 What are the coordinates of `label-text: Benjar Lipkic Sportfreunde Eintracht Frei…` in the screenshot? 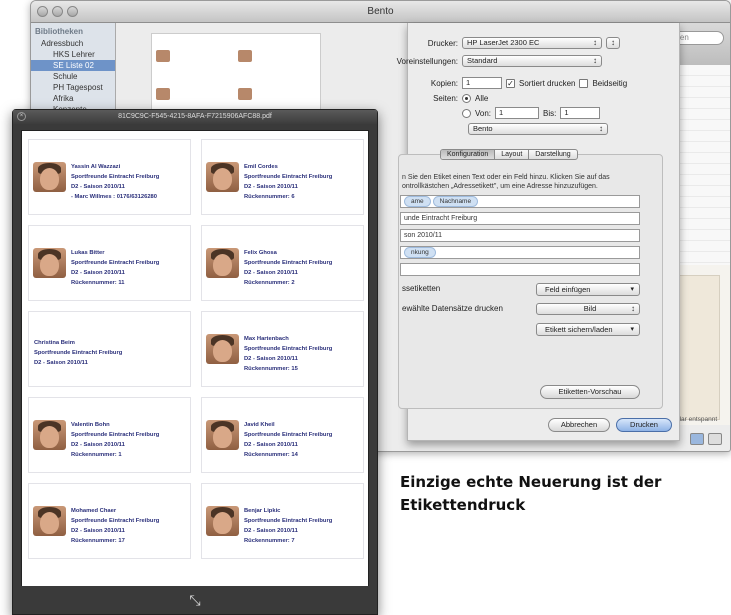 It's located at (288, 526).